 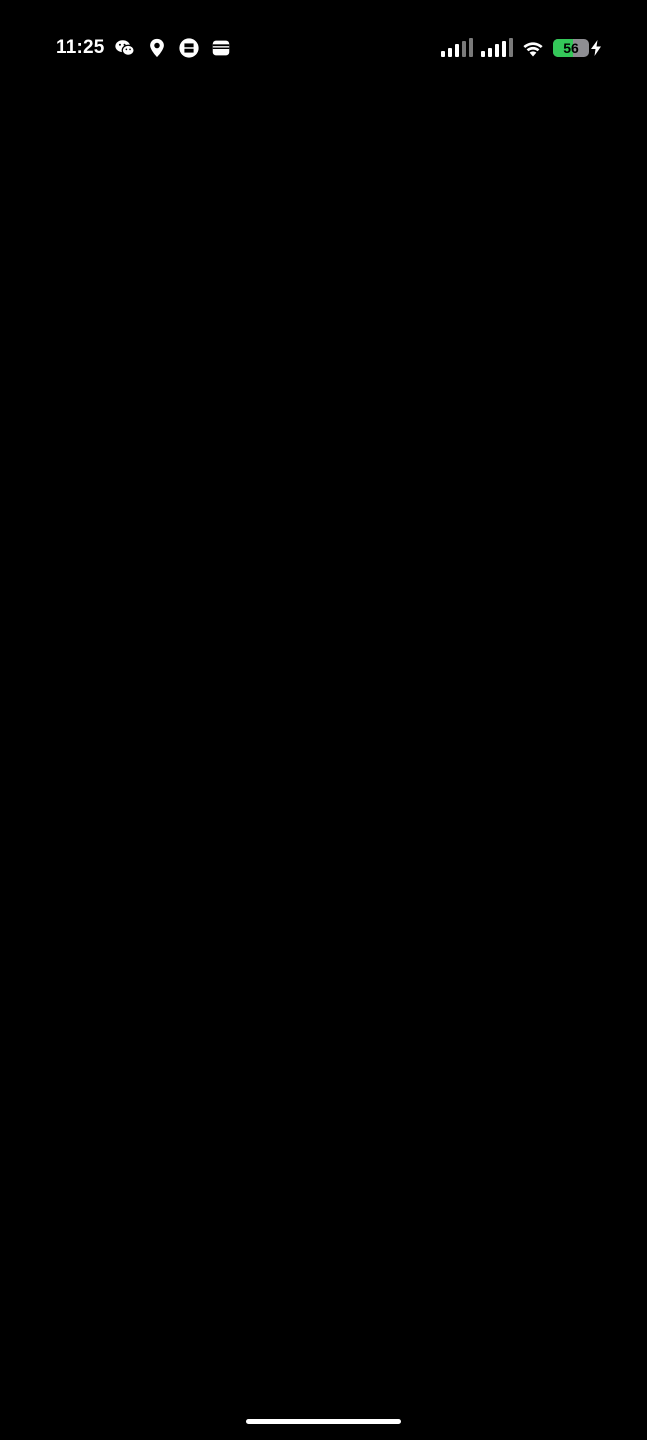 I want to click on wechat-icon, so click(x=125, y=48).